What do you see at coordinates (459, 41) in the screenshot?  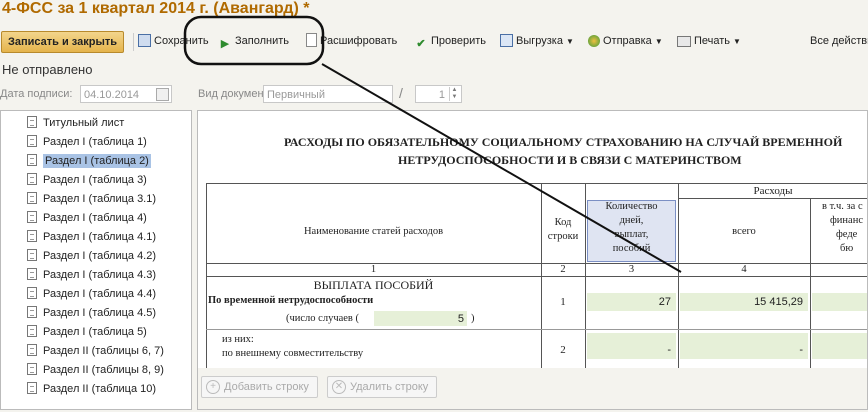 I see `check-label: Проверить` at bounding box center [459, 41].